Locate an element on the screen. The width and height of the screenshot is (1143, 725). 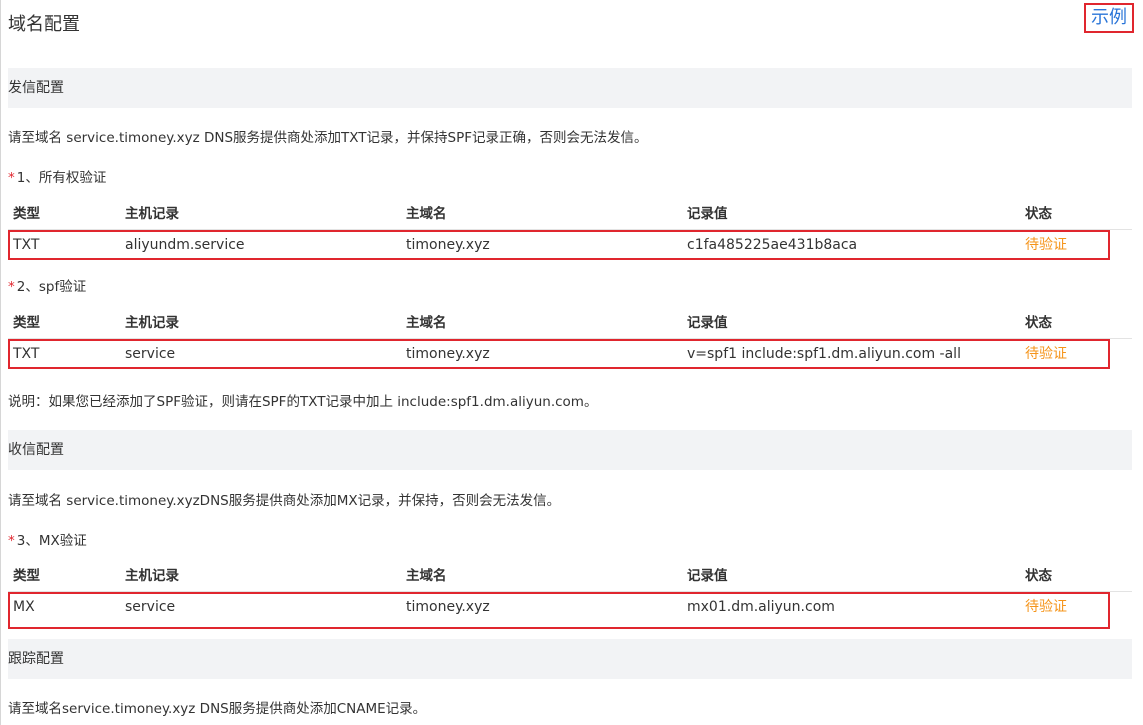
record-host: aliyundm.service is located at coordinates (185, 245).